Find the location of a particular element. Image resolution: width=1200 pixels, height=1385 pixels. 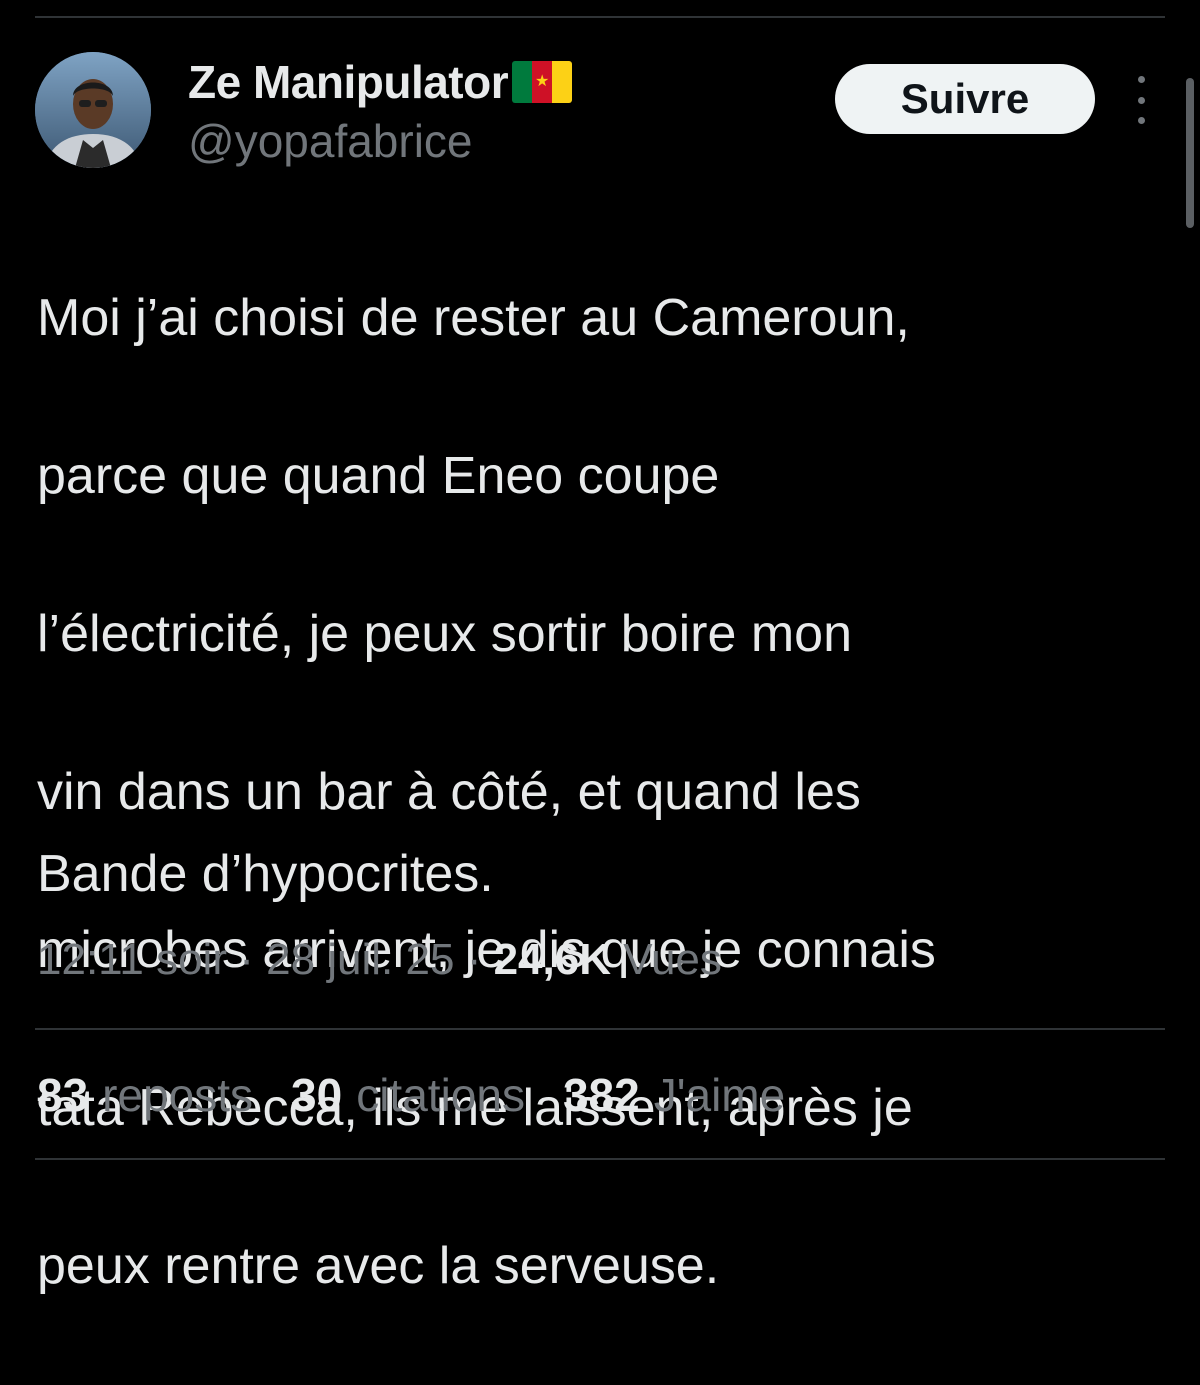

likes-label: J'aime is located at coordinates (719, 1095).